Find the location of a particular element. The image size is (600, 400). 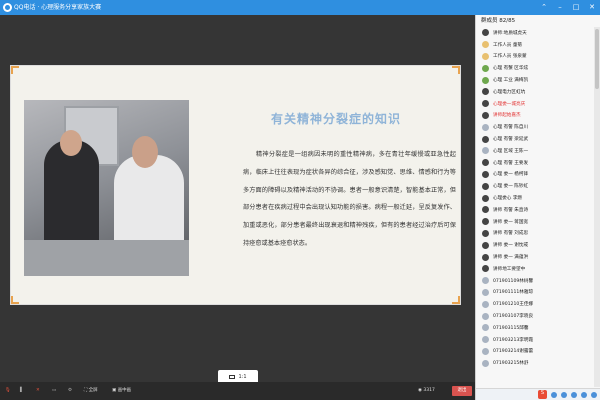

member-item: 讲师地工要望中 is located at coordinates (535, 269).